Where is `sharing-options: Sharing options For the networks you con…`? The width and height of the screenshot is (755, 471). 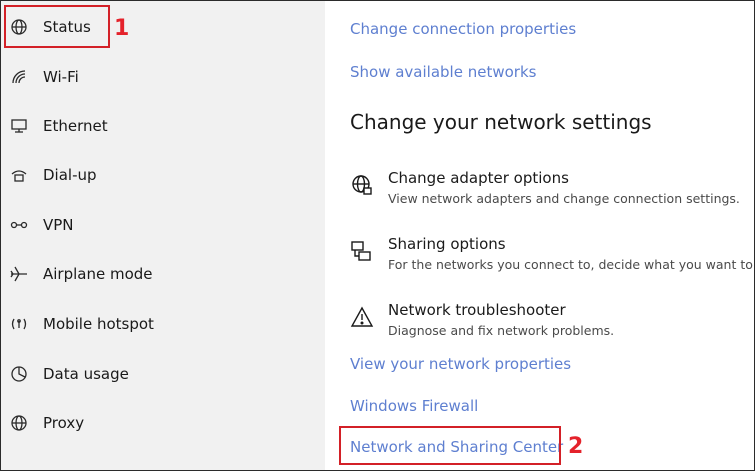 sharing-options: Sharing options For the networks you con… is located at coordinates (552, 260).